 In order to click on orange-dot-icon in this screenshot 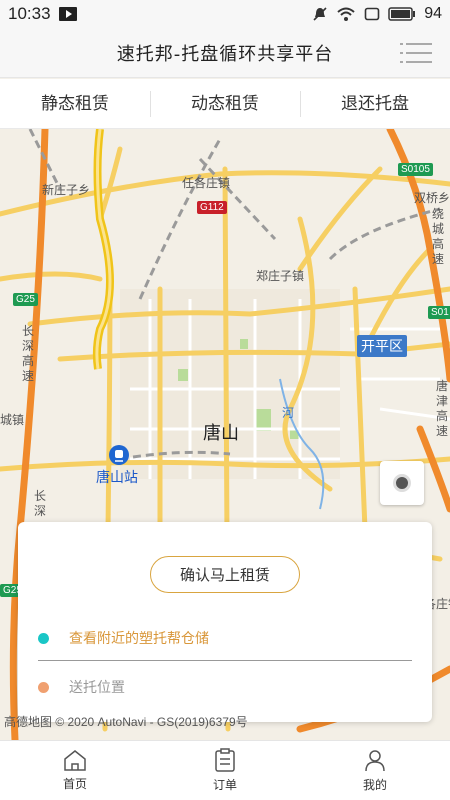, I will do `click(43, 687)`.